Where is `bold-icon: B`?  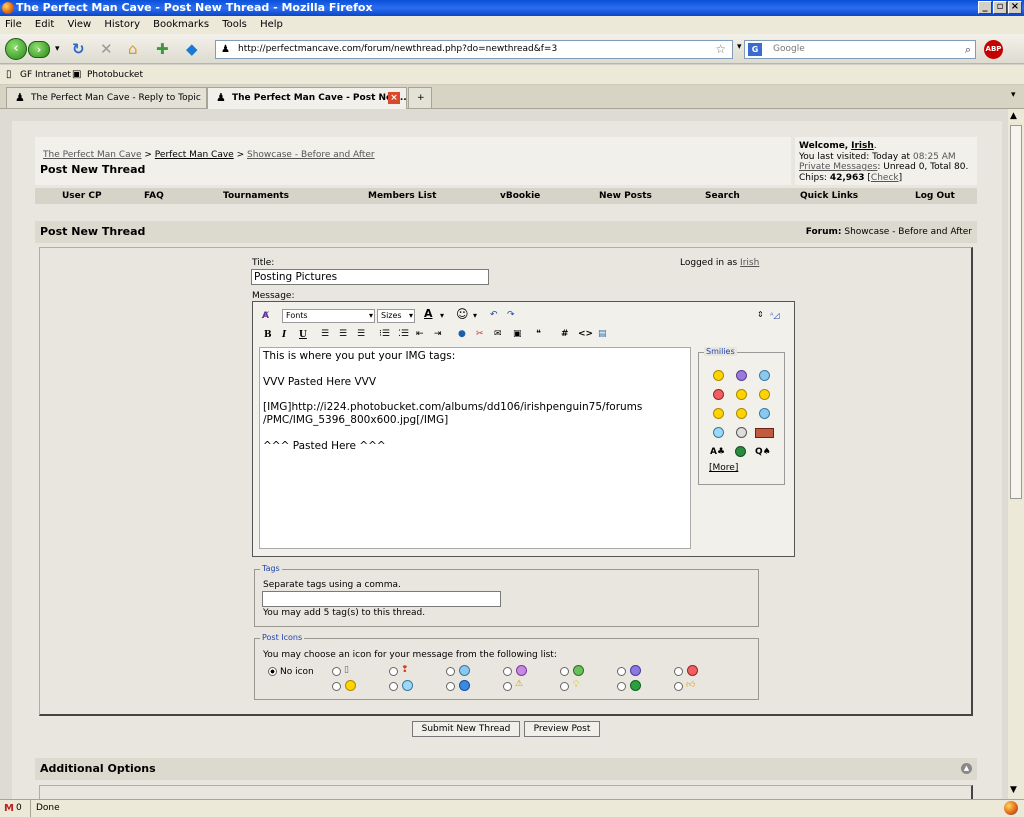
bold-icon: B is located at coordinates (268, 335).